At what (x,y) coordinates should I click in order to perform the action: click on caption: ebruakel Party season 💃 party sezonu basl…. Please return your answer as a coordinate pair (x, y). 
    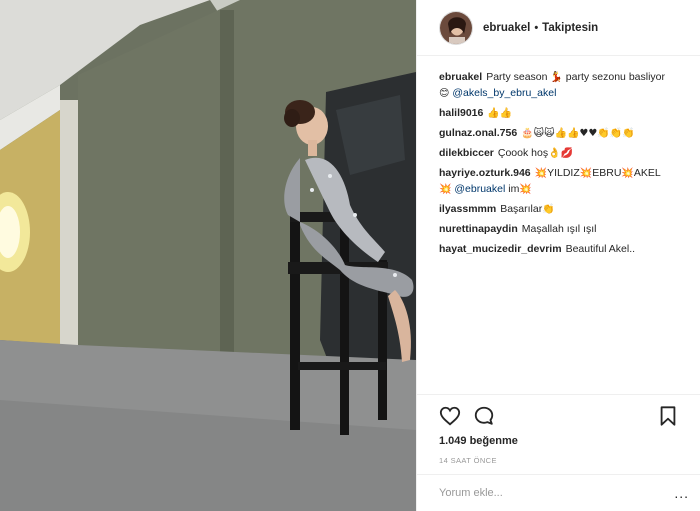
    Looking at the image, I should click on (558, 85).